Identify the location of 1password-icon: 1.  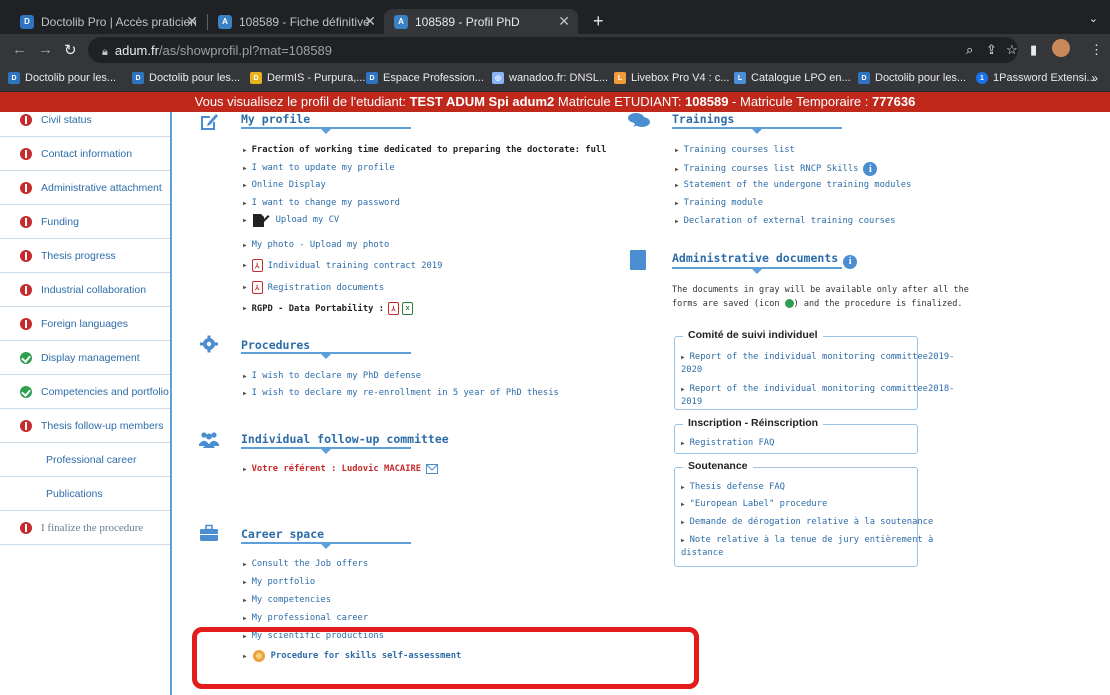
(982, 78).